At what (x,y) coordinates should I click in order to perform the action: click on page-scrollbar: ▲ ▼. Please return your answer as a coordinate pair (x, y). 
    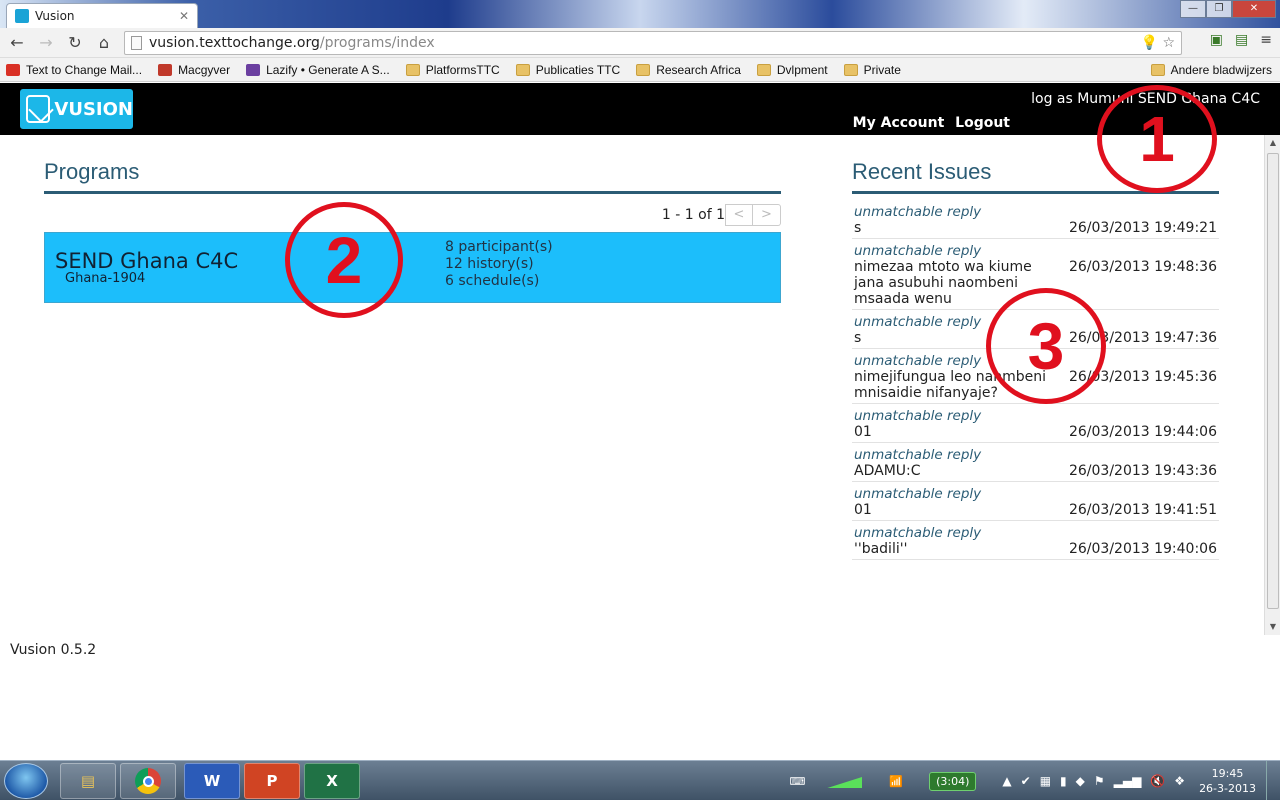
    Looking at the image, I should click on (1272, 385).